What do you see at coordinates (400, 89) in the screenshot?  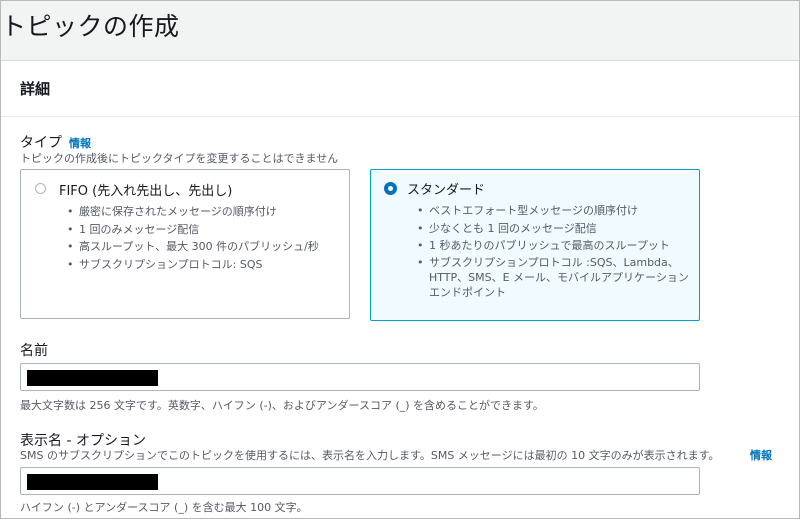 I see `panel-header: 詳細` at bounding box center [400, 89].